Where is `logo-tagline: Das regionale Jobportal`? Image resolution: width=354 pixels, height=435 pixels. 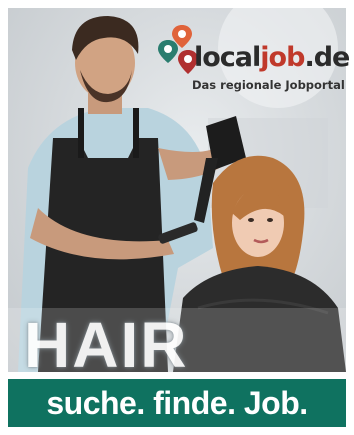 logo-tagline: Das regionale Jobportal is located at coordinates (268, 85).